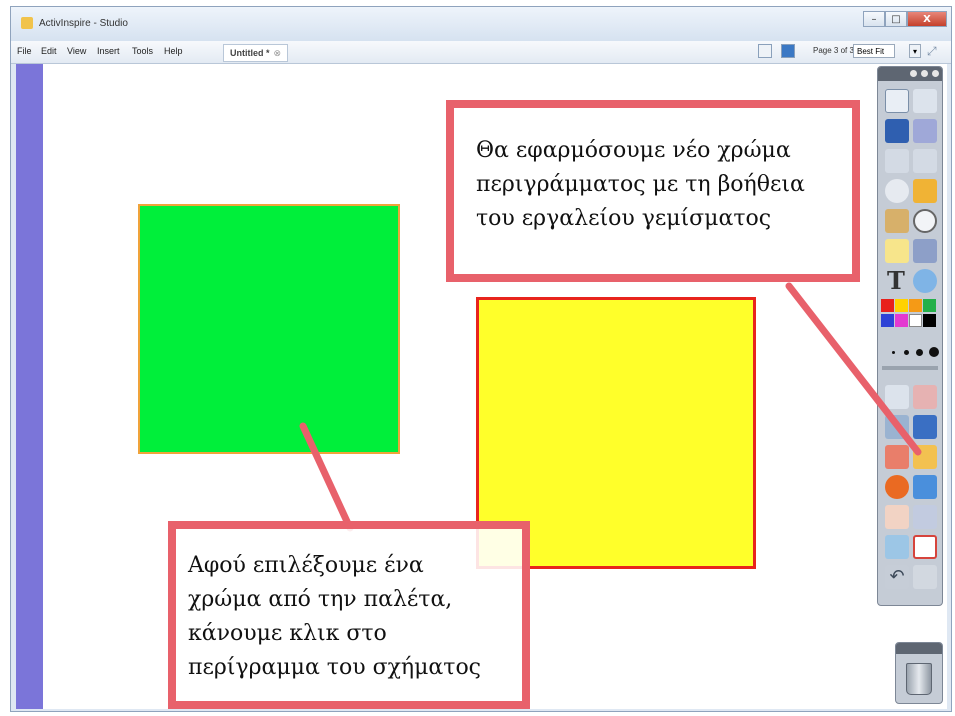 This screenshot has height=716, width=955. I want to click on callout-line: κάνουμε κλικ στο, so click(287, 633).